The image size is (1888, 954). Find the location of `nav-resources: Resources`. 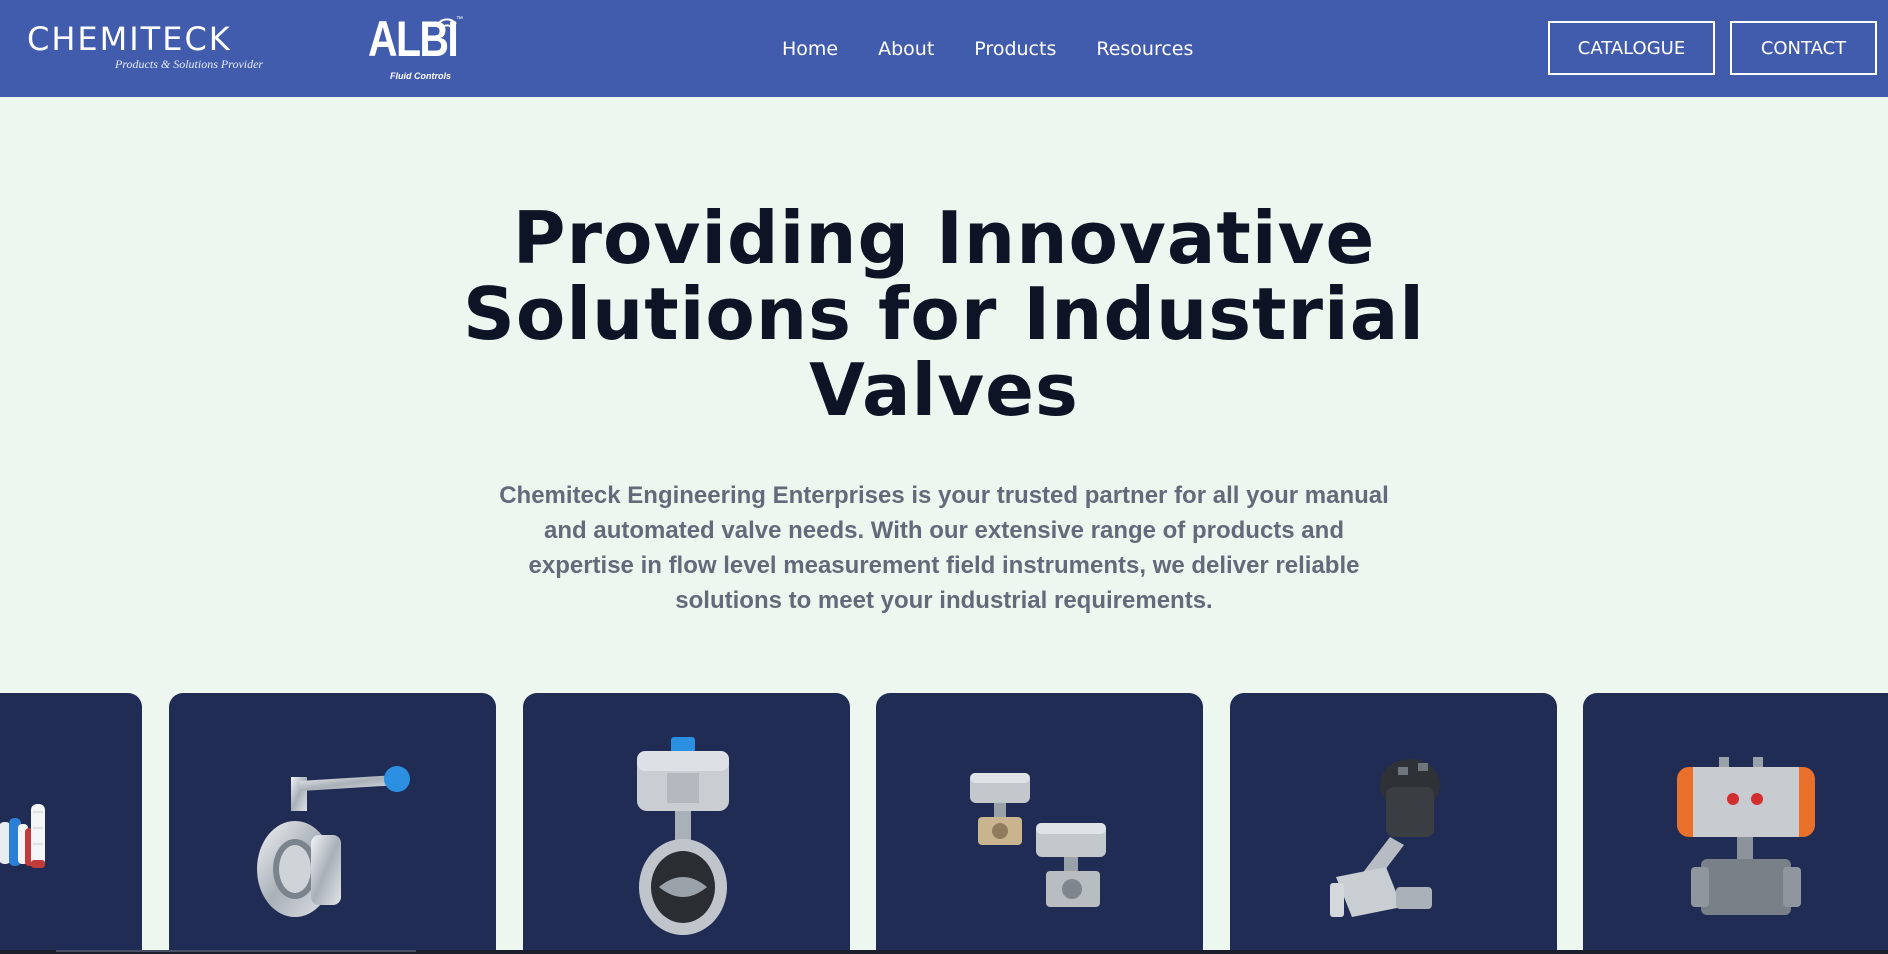

nav-resources: Resources is located at coordinates (1144, 49).